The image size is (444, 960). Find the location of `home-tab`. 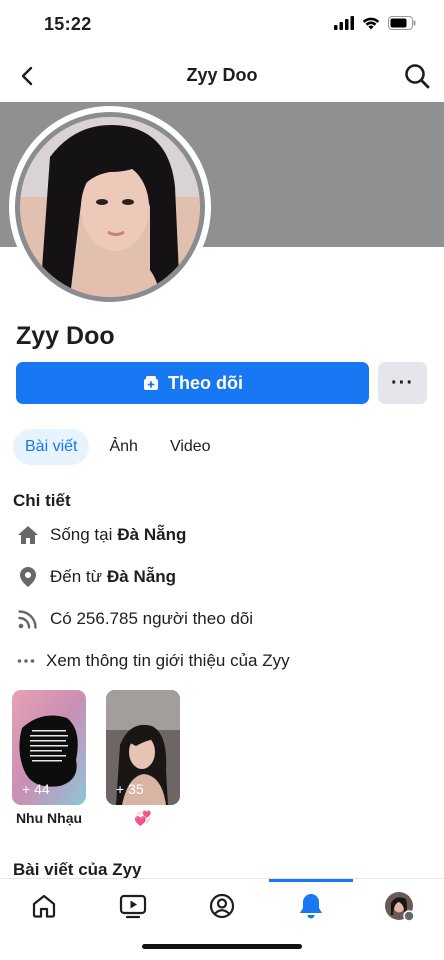

home-tab is located at coordinates (44, 906).